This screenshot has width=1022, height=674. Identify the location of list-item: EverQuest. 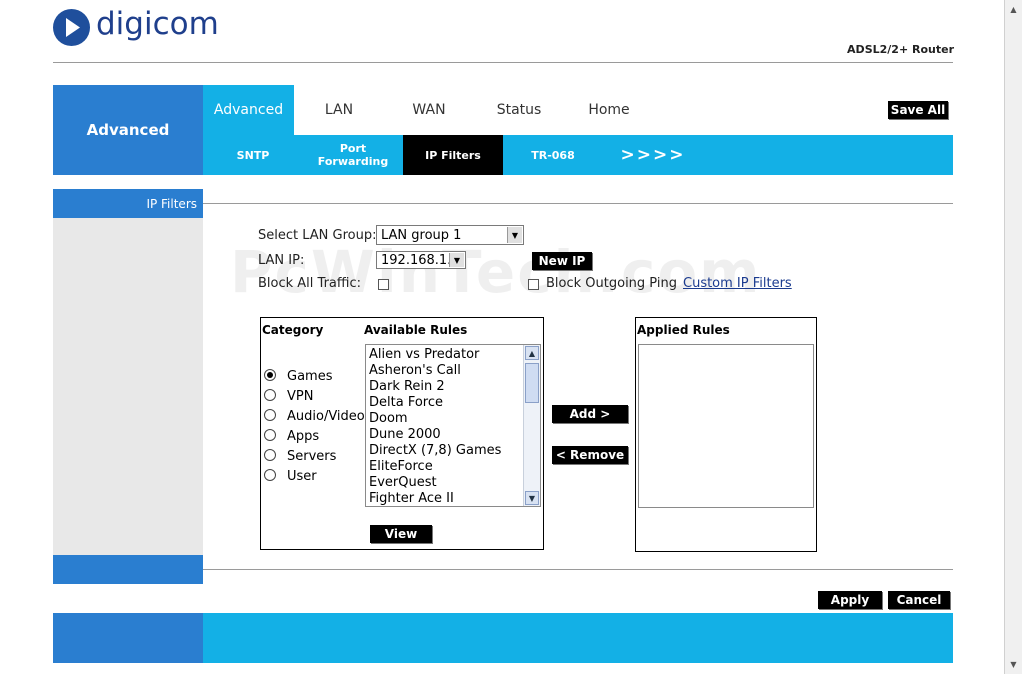
(453, 483).